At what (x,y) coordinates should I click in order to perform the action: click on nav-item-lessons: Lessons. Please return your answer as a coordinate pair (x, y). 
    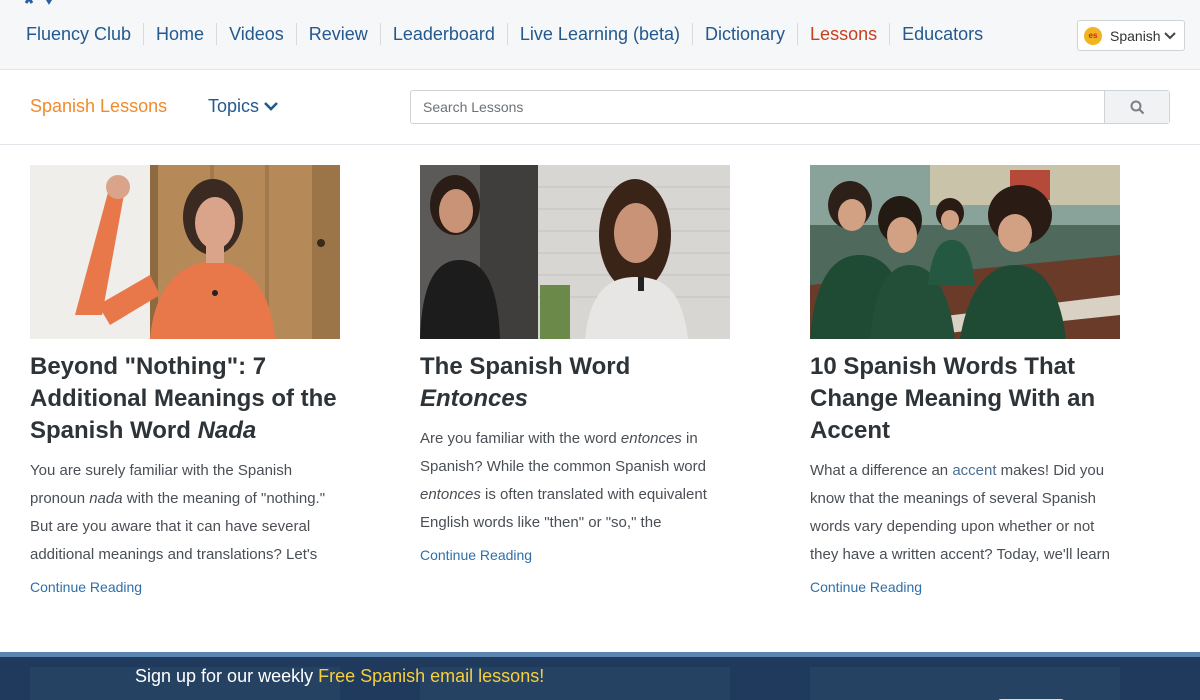
    Looking at the image, I should click on (843, 34).